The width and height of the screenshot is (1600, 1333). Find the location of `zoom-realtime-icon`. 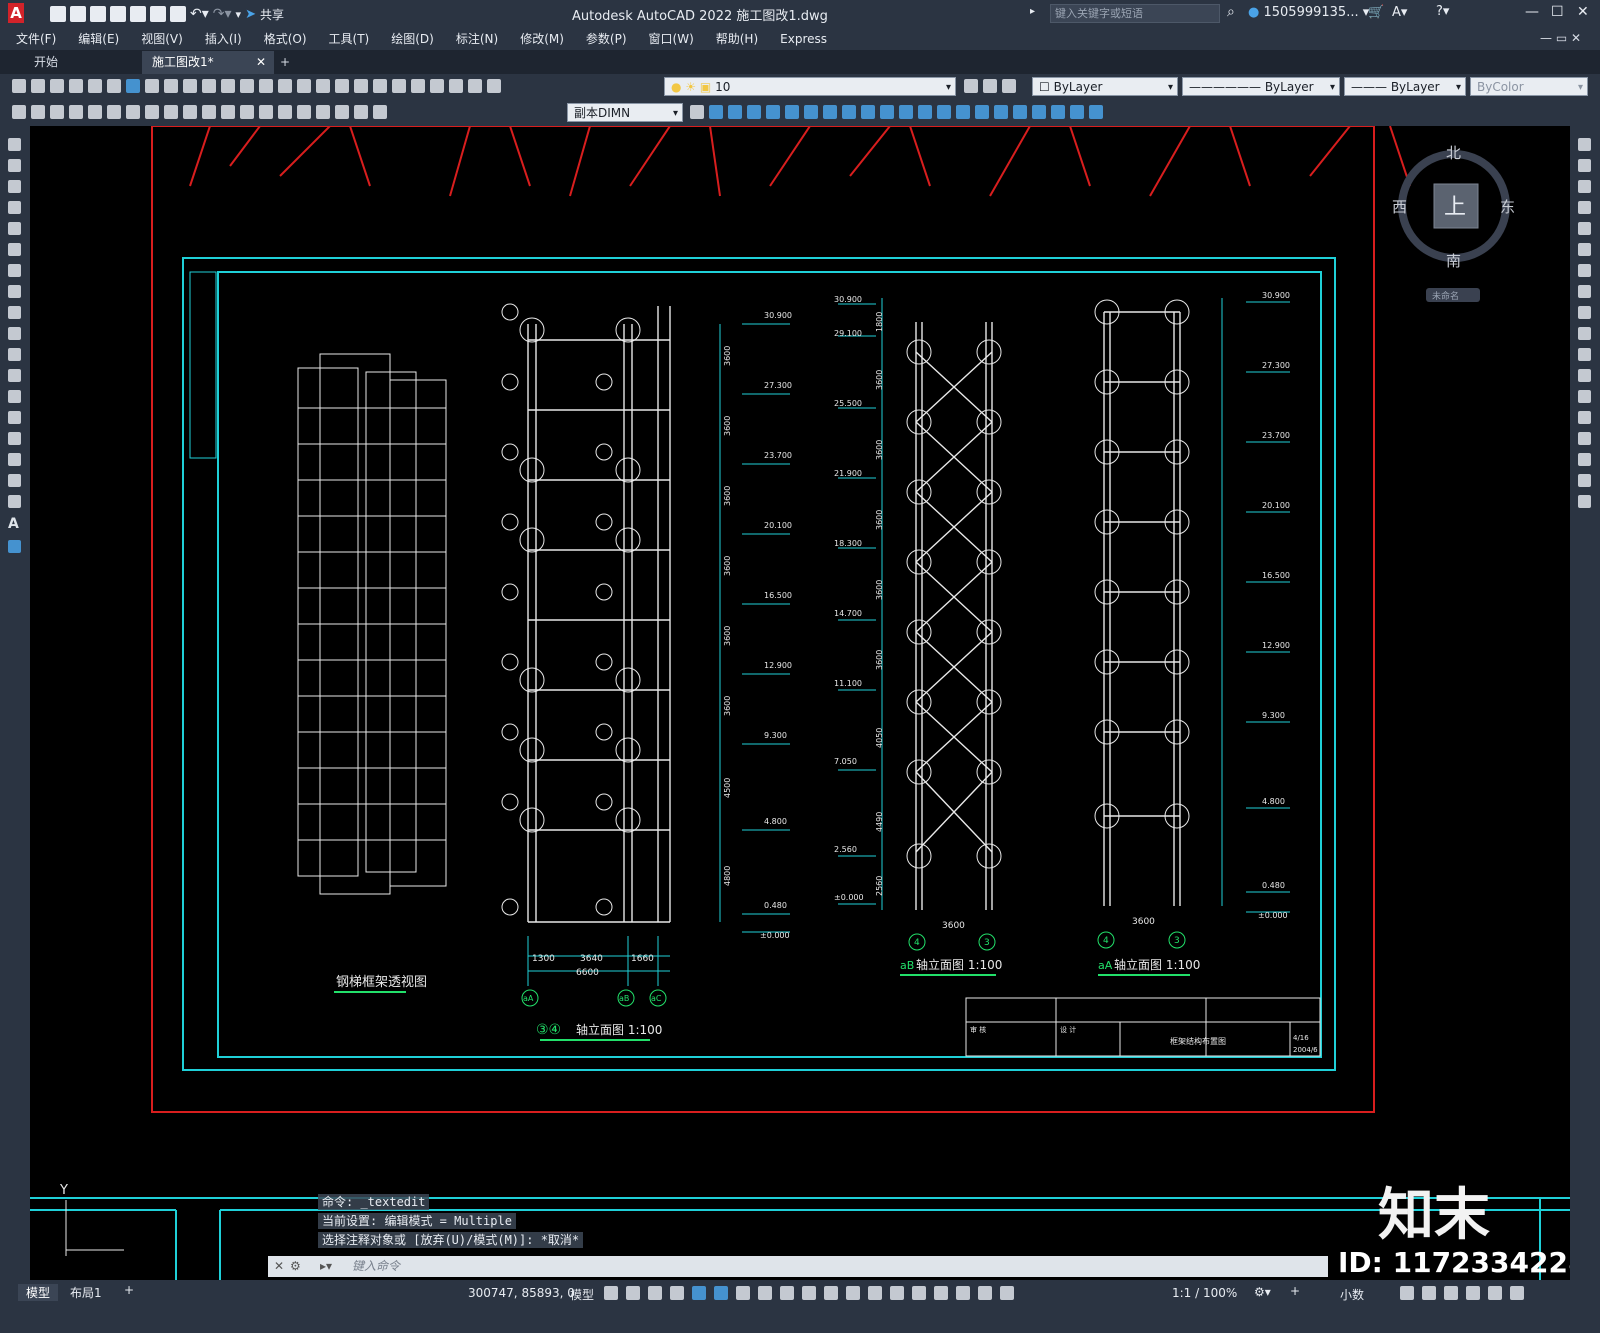

zoom-realtime-icon is located at coordinates (304, 86).